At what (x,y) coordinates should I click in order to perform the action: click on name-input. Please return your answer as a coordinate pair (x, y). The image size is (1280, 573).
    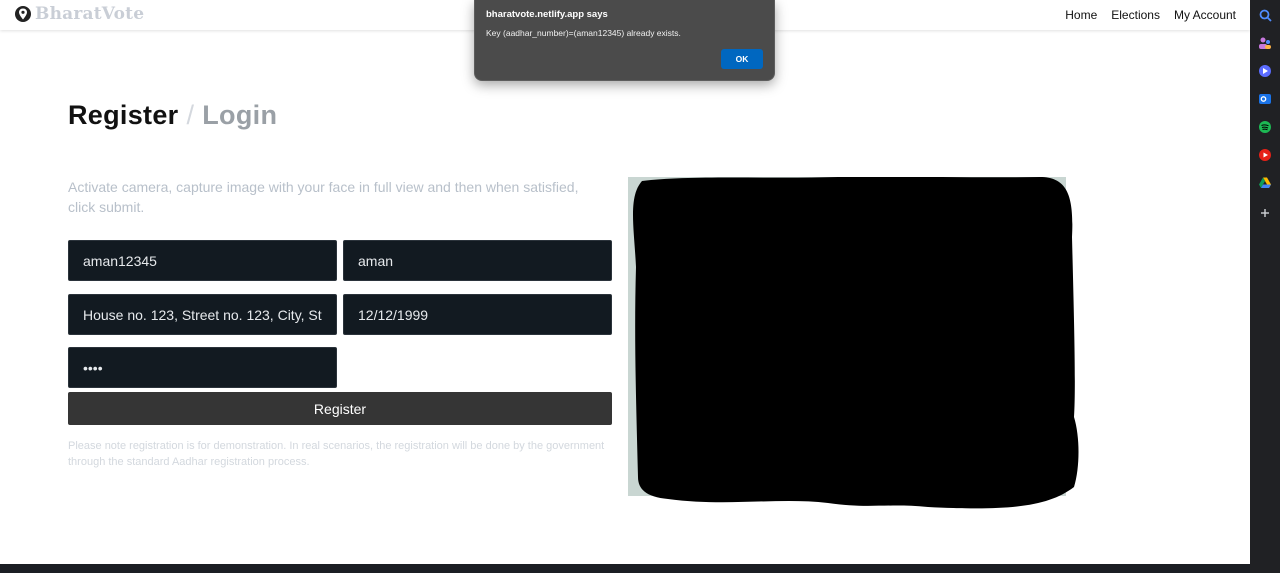
    Looking at the image, I should click on (477, 260).